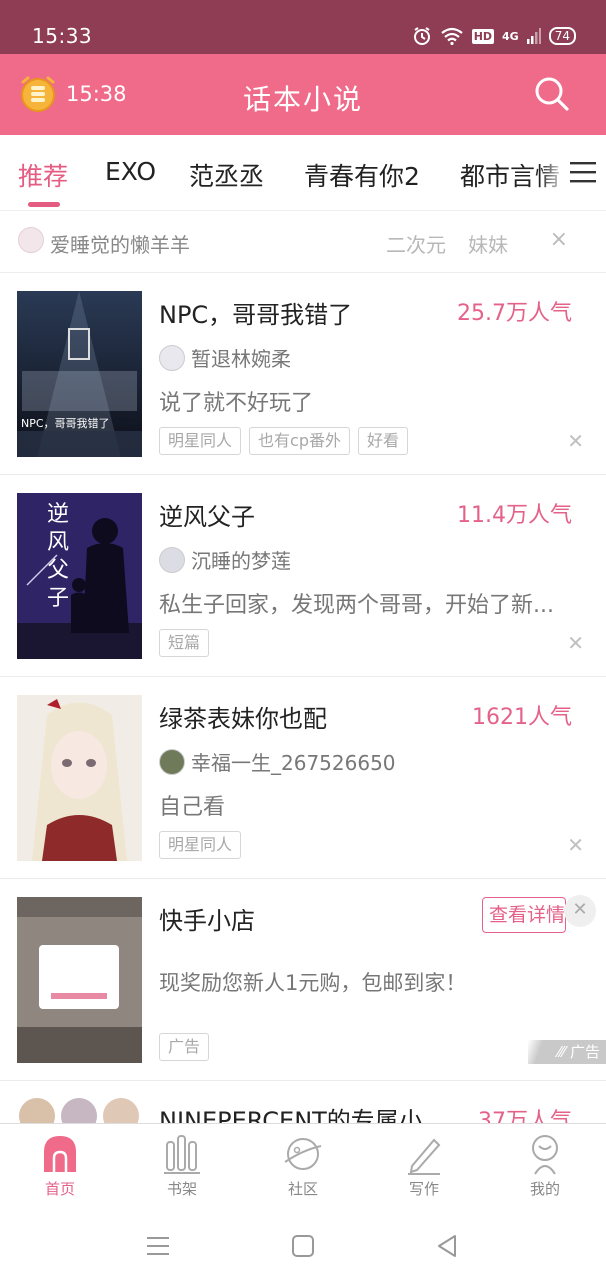  Describe the element at coordinates (545, 1155) in the screenshot. I see `profile-icon` at that location.